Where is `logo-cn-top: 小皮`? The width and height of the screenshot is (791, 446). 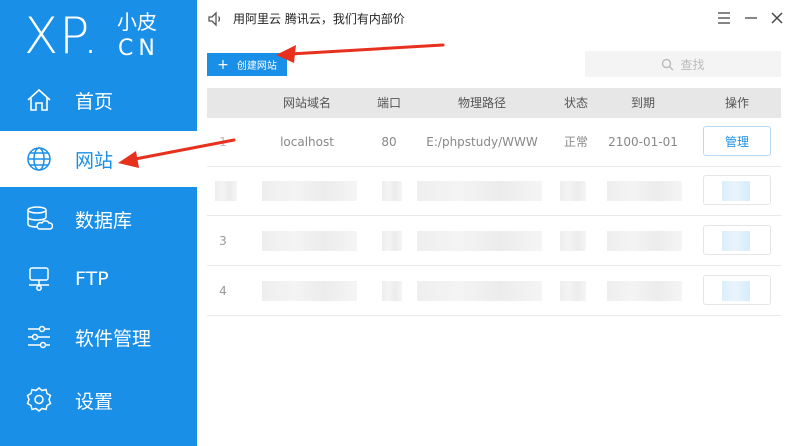
logo-cn-top: 小皮 is located at coordinates (137, 22).